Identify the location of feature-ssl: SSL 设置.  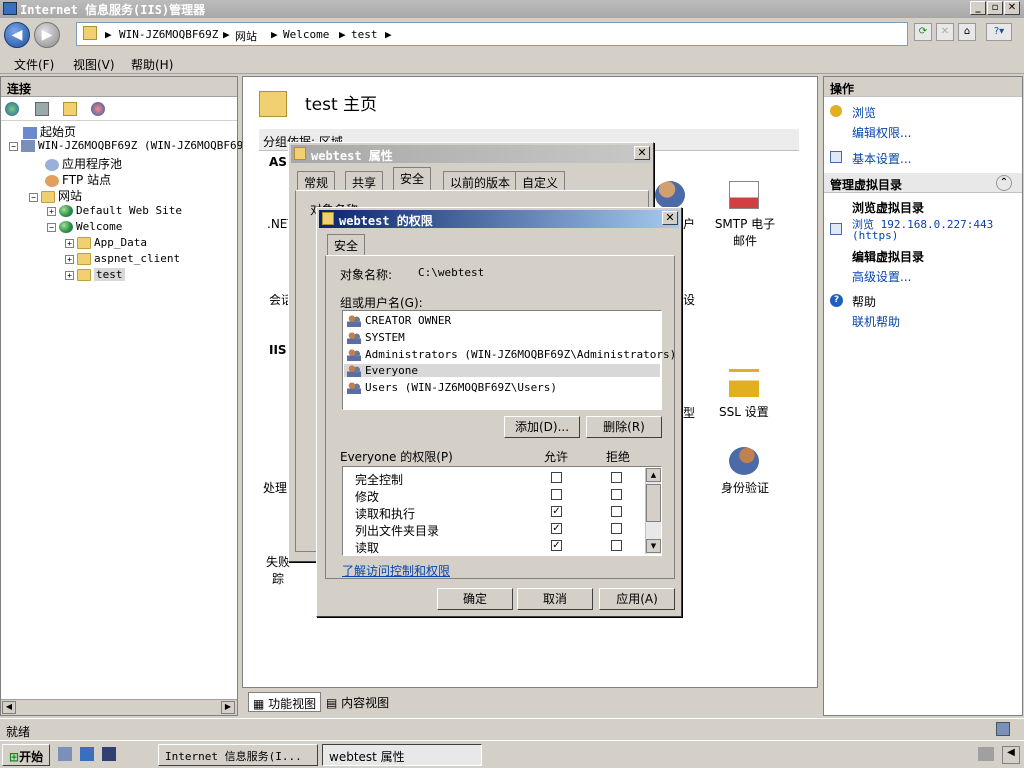
(744, 411).